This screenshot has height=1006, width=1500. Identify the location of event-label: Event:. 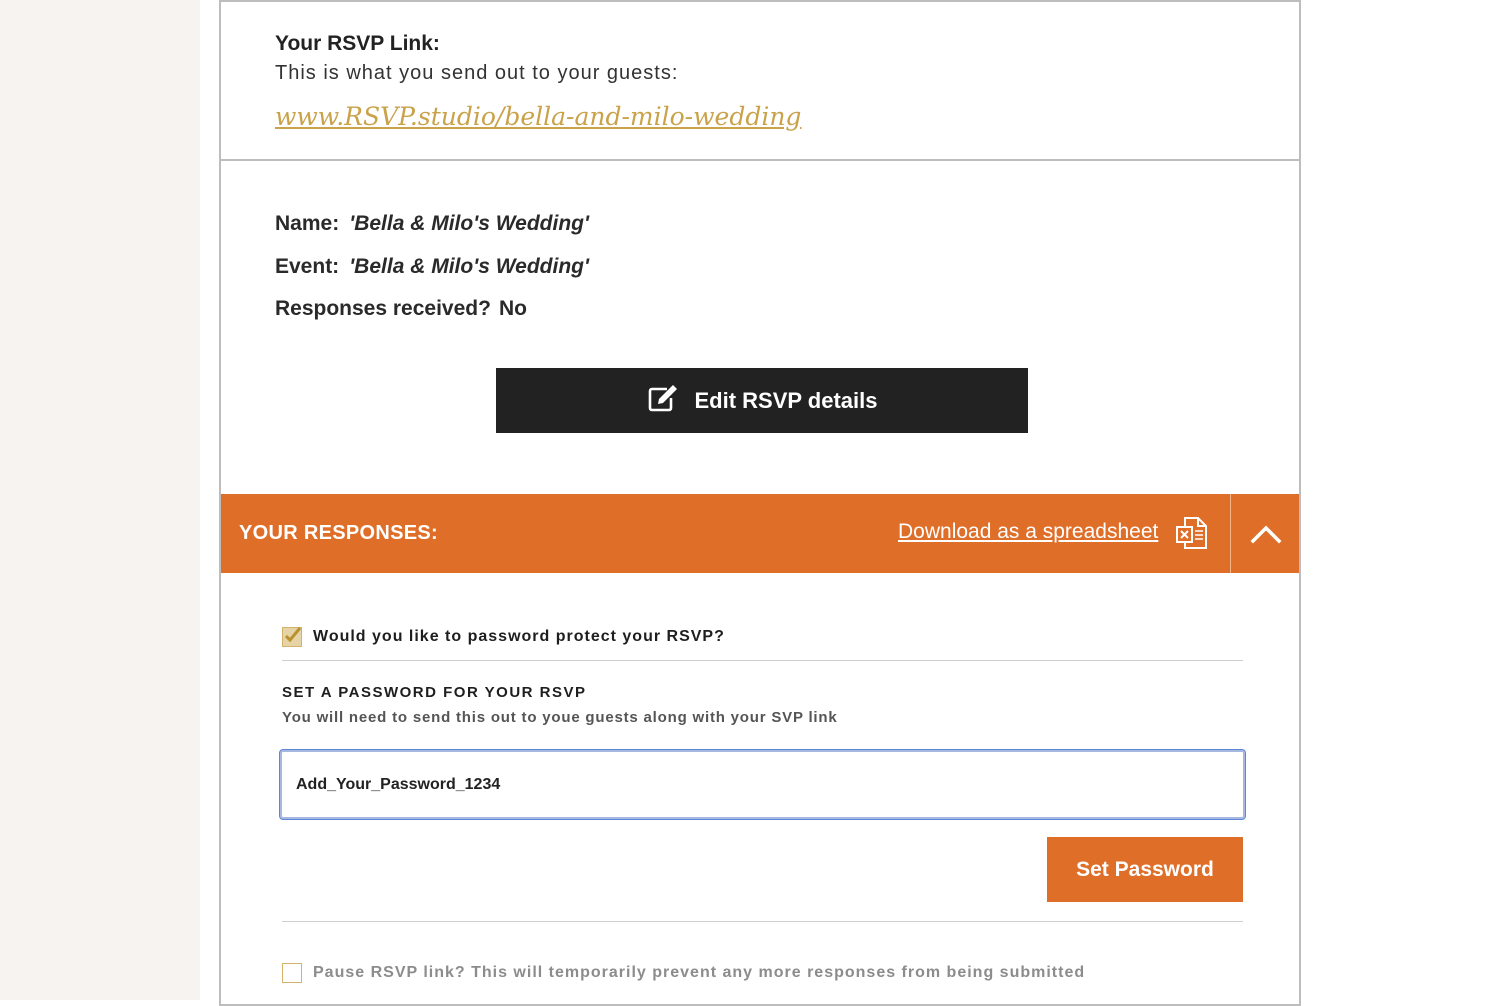
(307, 266).